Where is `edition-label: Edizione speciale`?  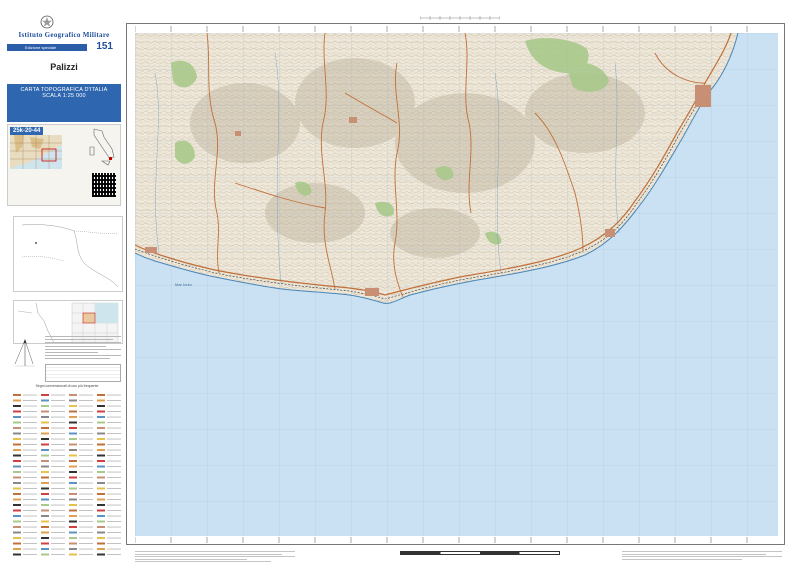 edition-label: Edizione speciale is located at coordinates (47, 47).